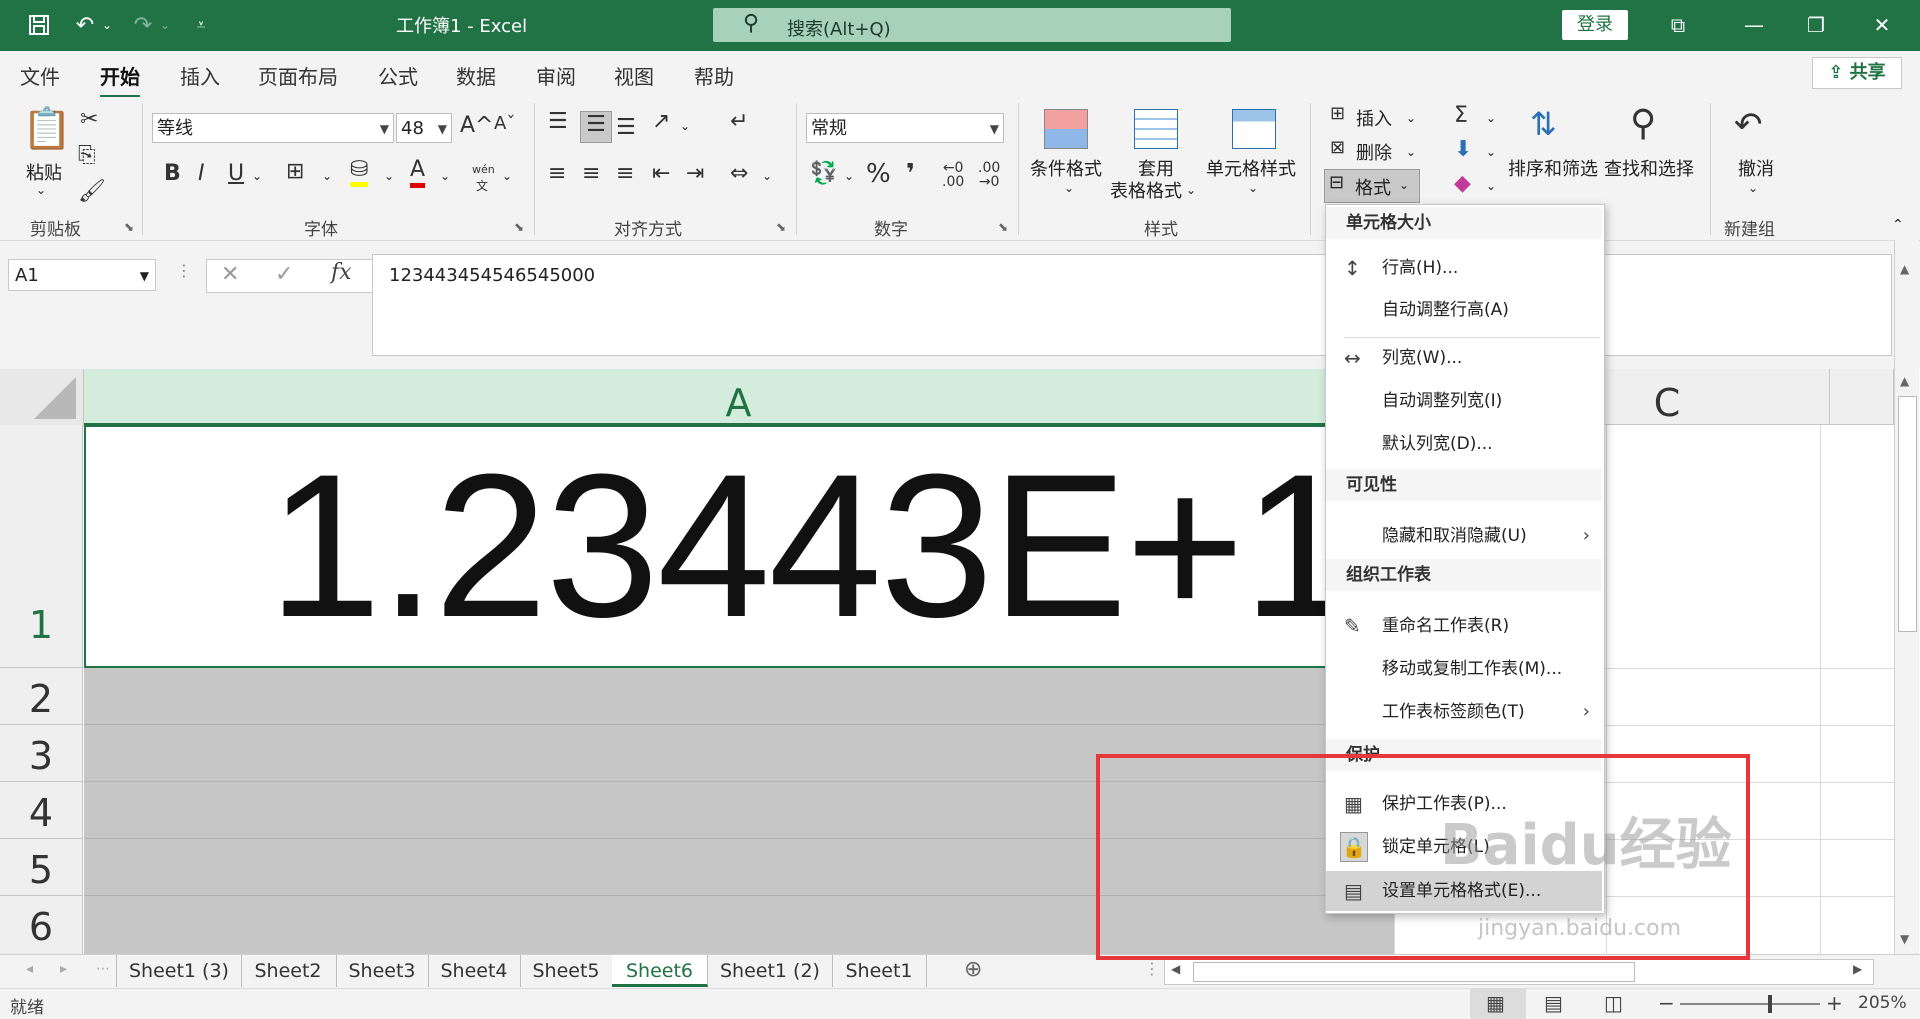 Image resolution: width=1920 pixels, height=1019 pixels. Describe the element at coordinates (1491, 152) in the screenshot. I see `fill-dropdown-icon: ⌄` at that location.